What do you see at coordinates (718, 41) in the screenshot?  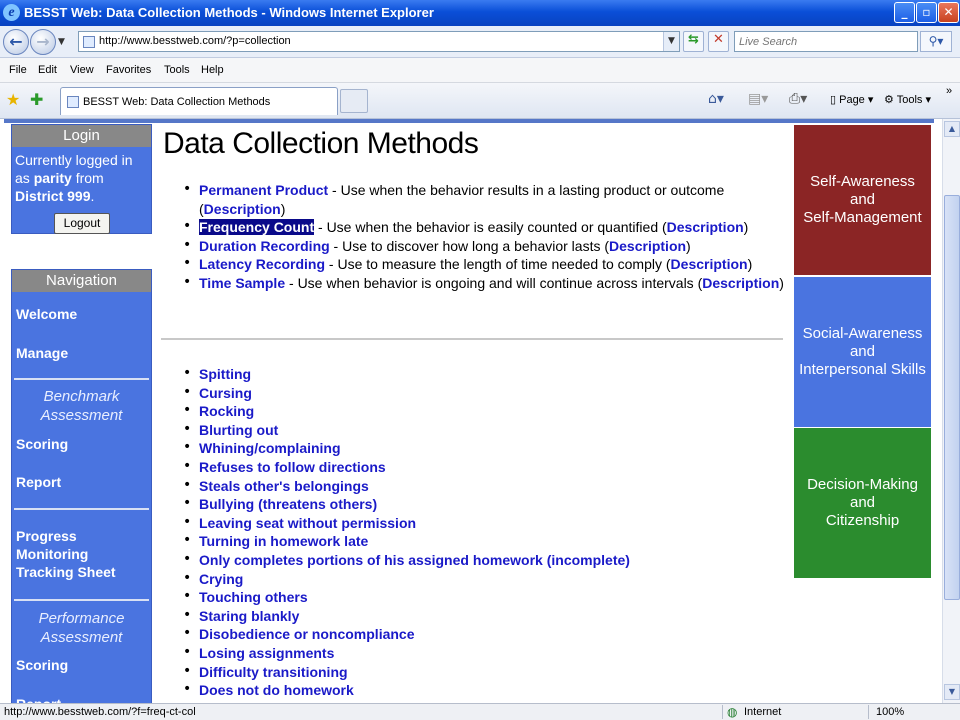 I see `stop-icon: ✕` at bounding box center [718, 41].